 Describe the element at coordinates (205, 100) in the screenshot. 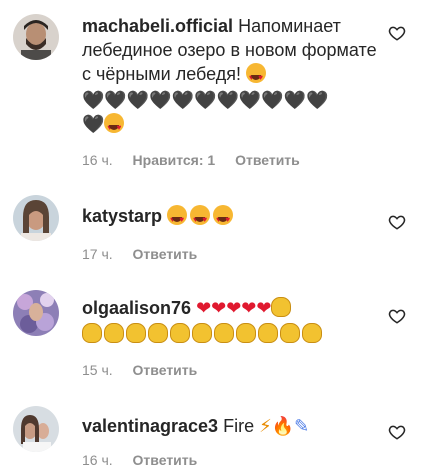

I see `emoji-row: 🖤🖤🖤🖤🖤🖤🖤🖤🖤🖤🖤` at that location.